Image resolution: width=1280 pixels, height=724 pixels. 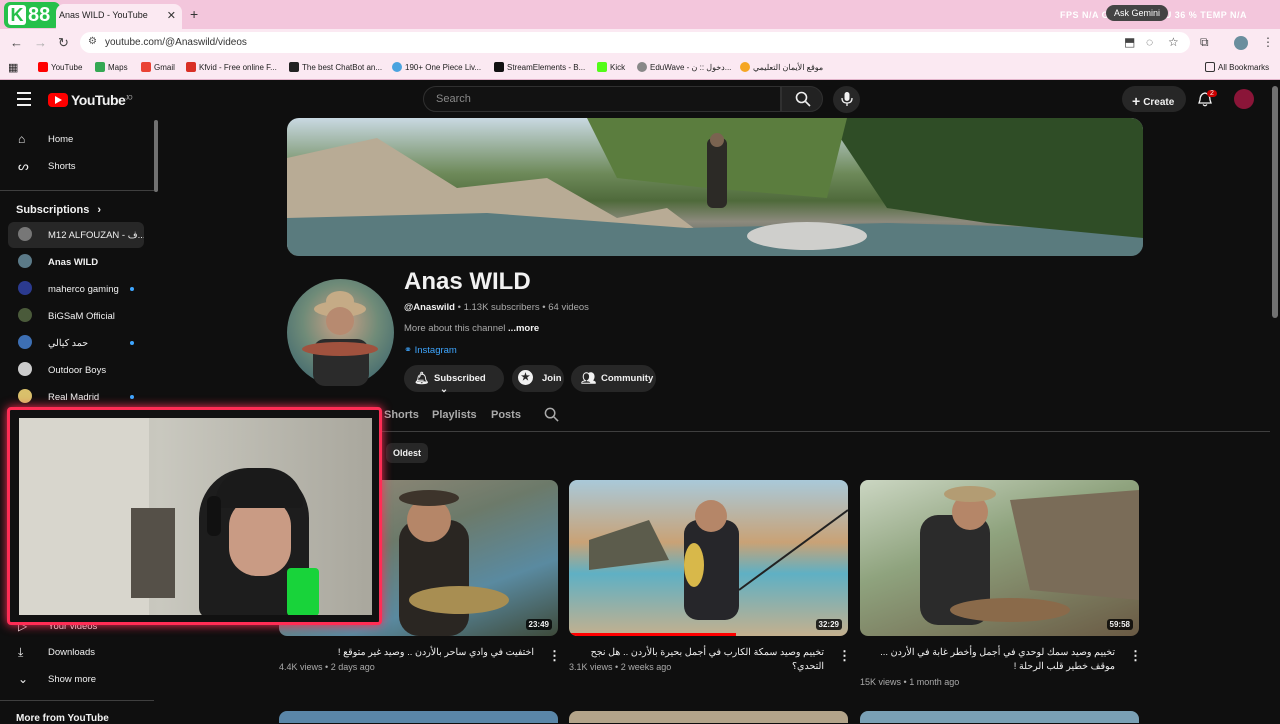 I want to click on sidebar-item-label: Show more, so click(x=72, y=679).